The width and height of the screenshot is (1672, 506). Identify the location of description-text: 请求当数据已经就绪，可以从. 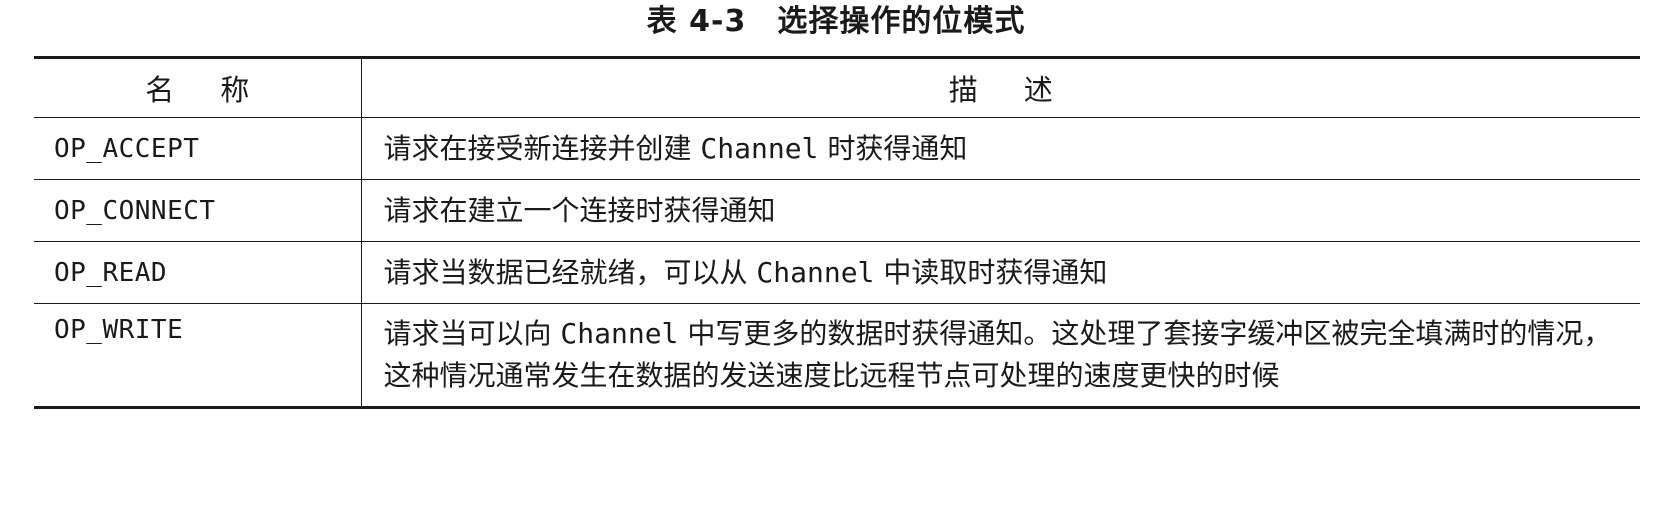
(570, 272).